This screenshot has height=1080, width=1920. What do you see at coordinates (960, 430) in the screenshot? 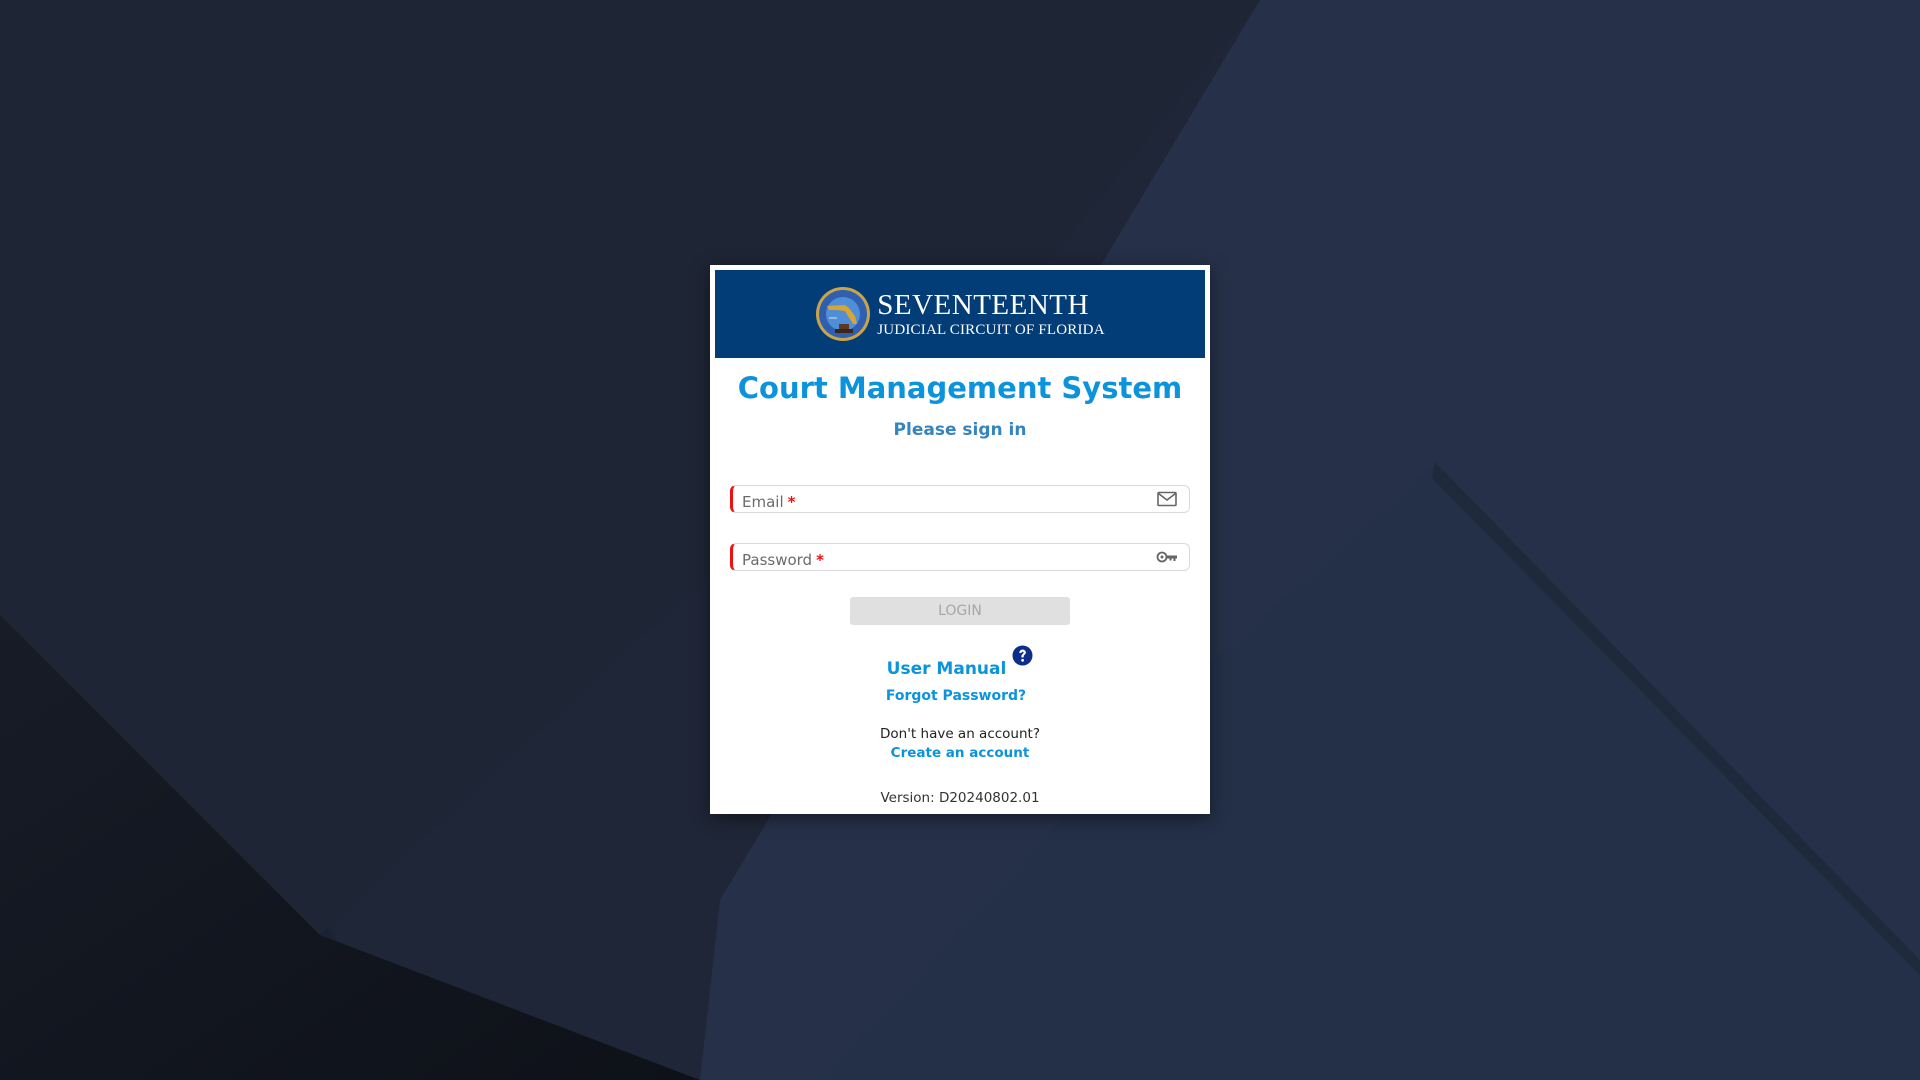
I see `sign-in-subtitle: Please sign in` at bounding box center [960, 430].